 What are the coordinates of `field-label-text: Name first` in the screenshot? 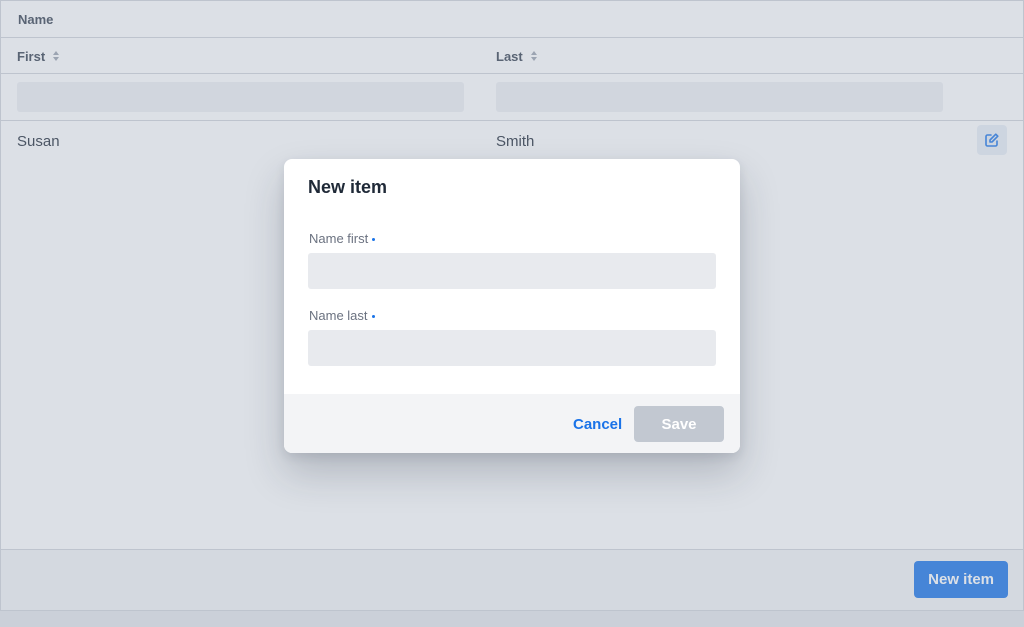 It's located at (339, 238).